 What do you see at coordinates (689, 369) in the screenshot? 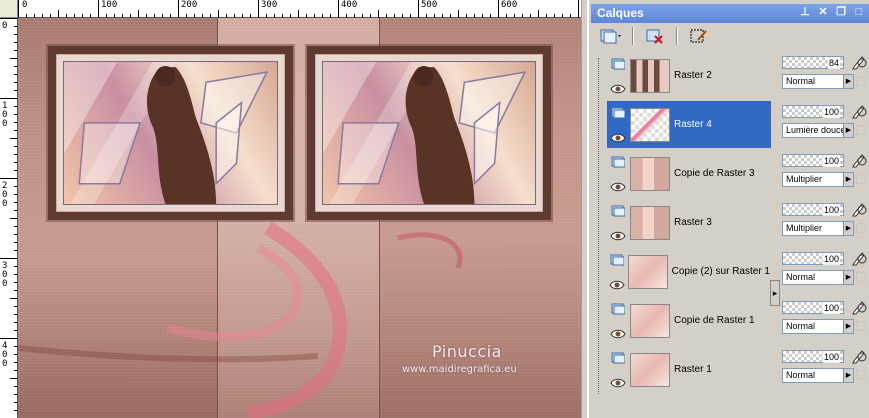
I see `layer-row: Raster 1` at bounding box center [689, 369].